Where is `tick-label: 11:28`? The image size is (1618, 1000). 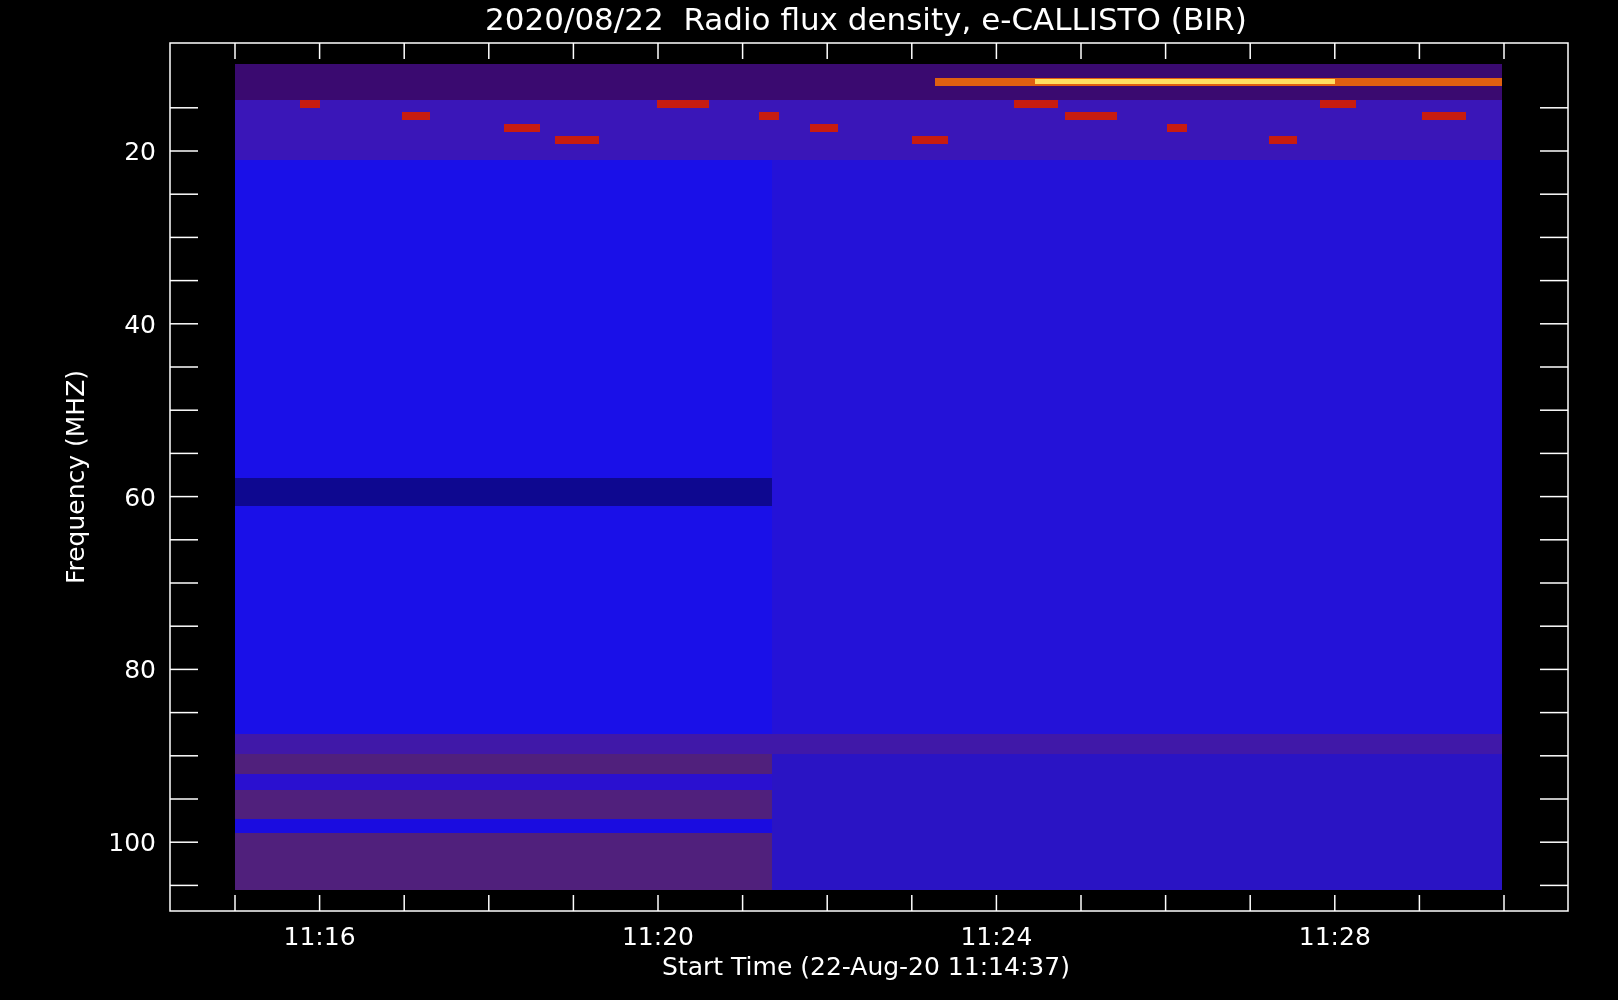 tick-label: 11:28 is located at coordinates (1334, 936).